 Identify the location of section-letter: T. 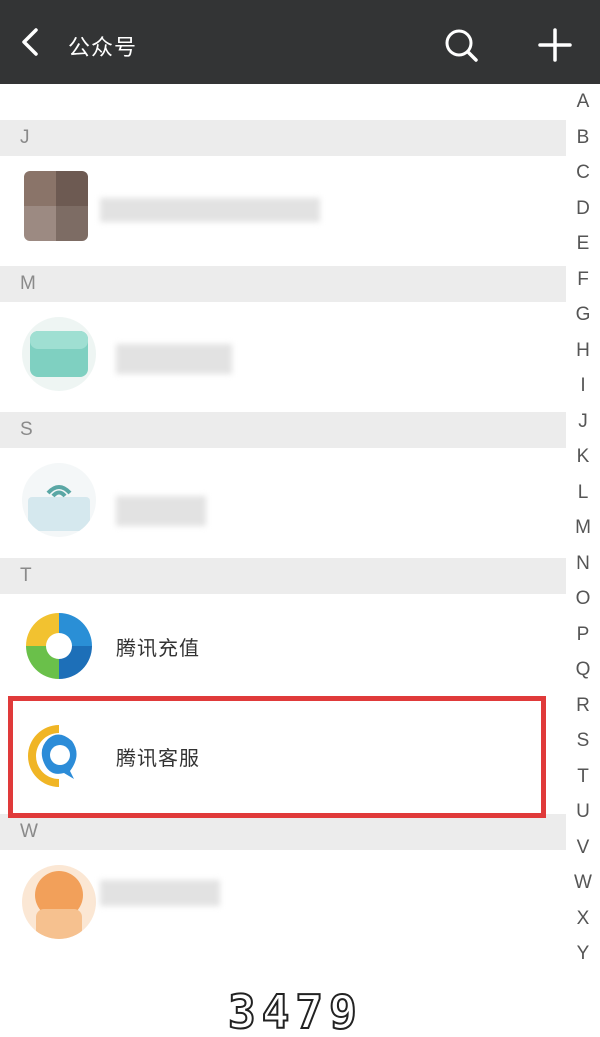
(26, 575).